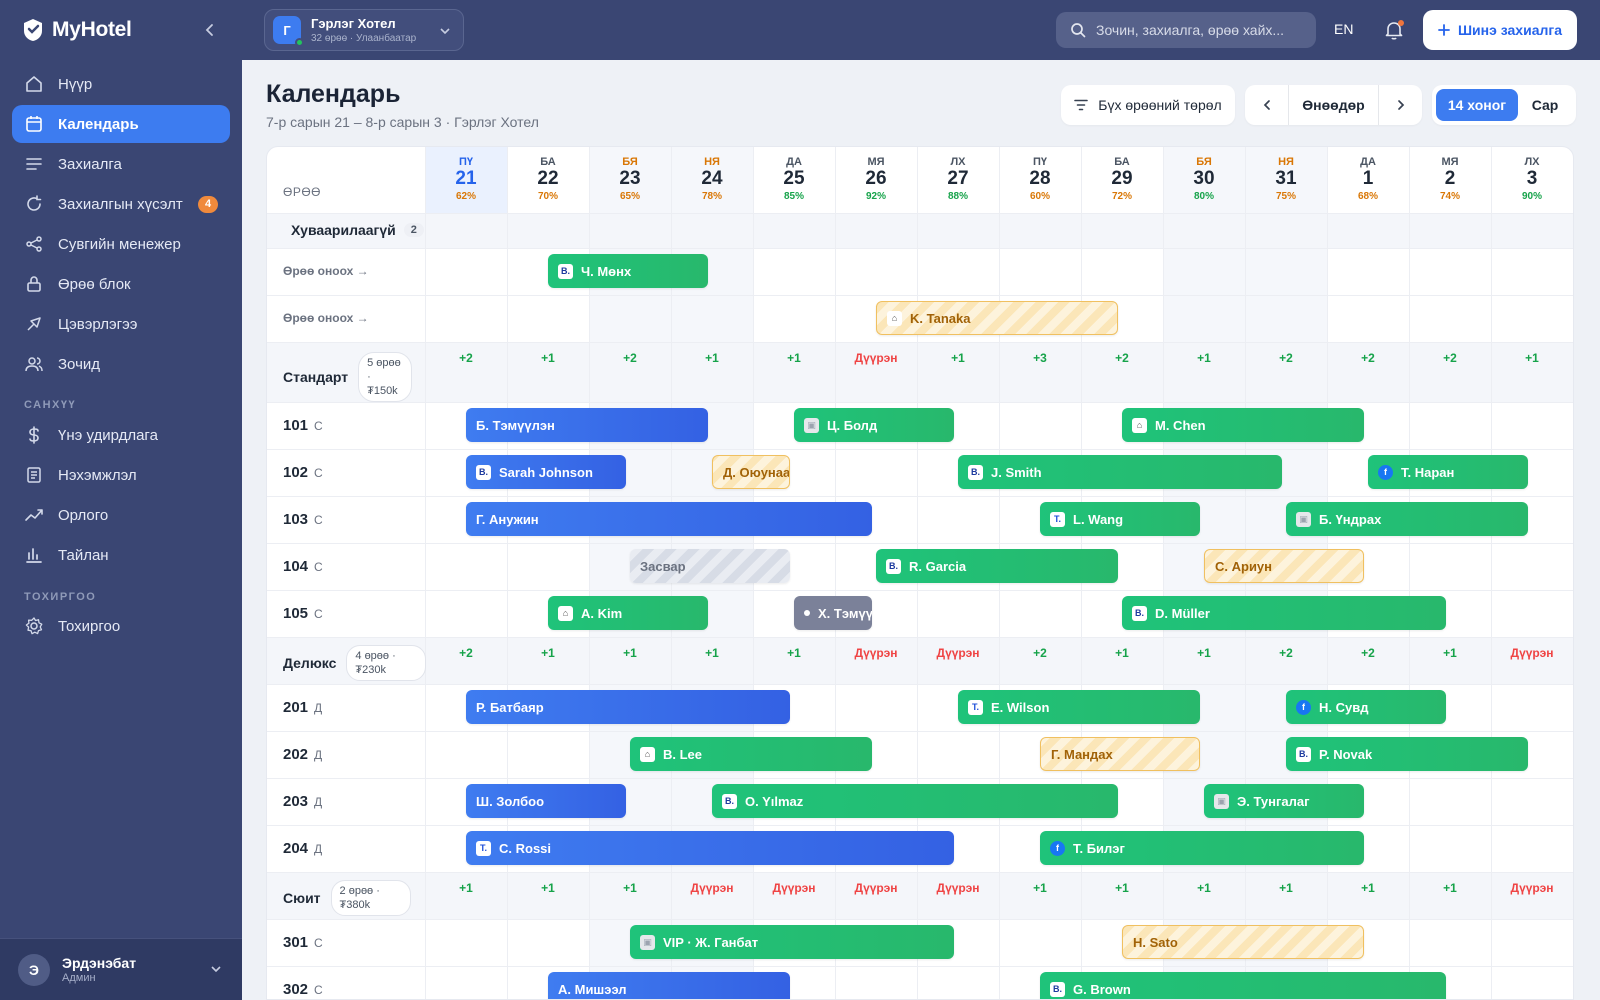 This screenshot has width=1600, height=1000. What do you see at coordinates (1202, 848) in the screenshot?
I see `booking-bar: f Т. Билэг` at bounding box center [1202, 848].